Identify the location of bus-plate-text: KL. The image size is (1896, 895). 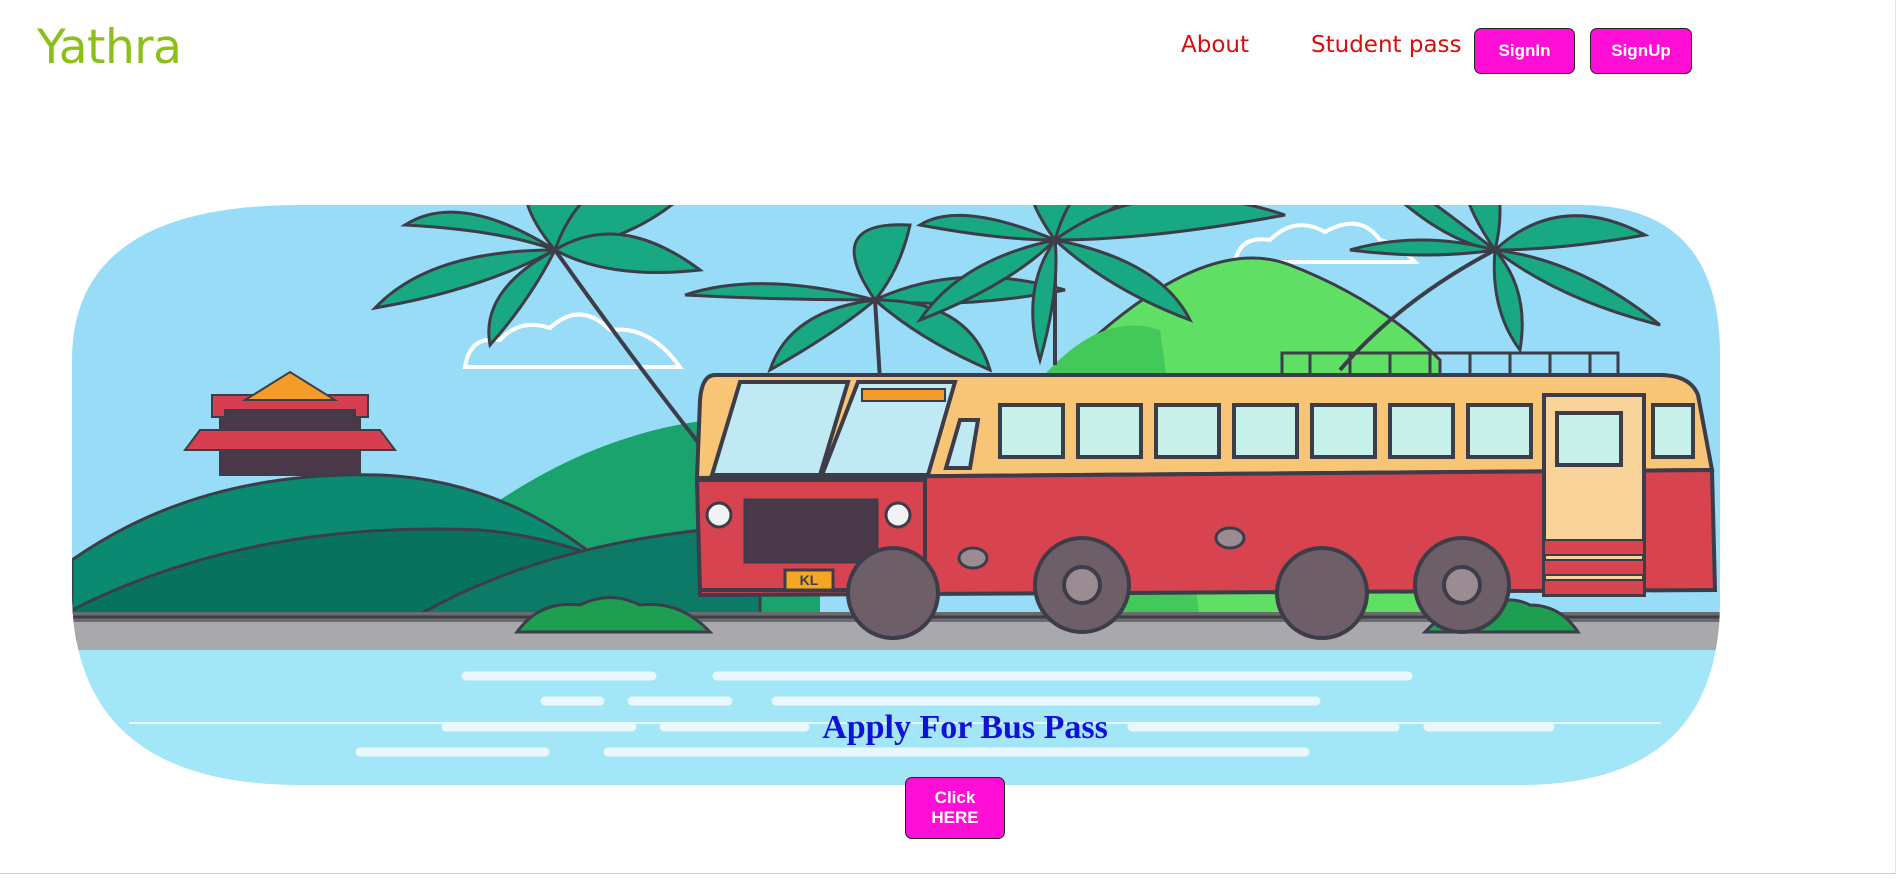
(809, 580).